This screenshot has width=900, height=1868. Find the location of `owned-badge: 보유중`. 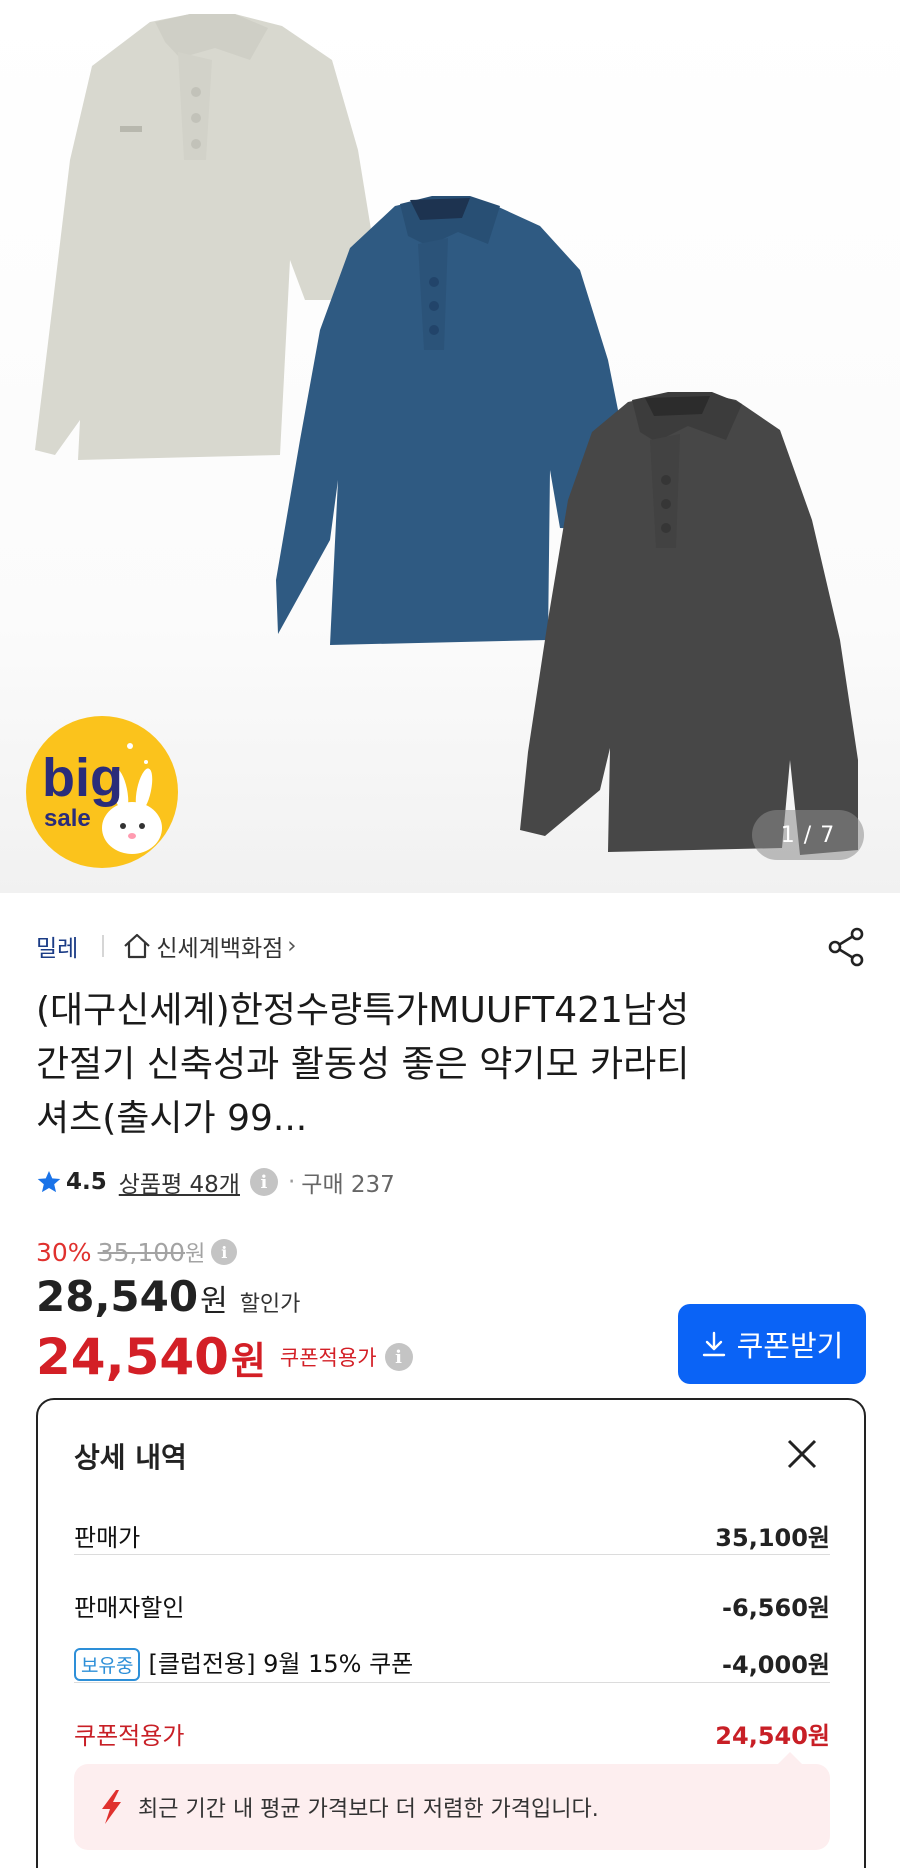

owned-badge: 보유중 is located at coordinates (107, 1664).